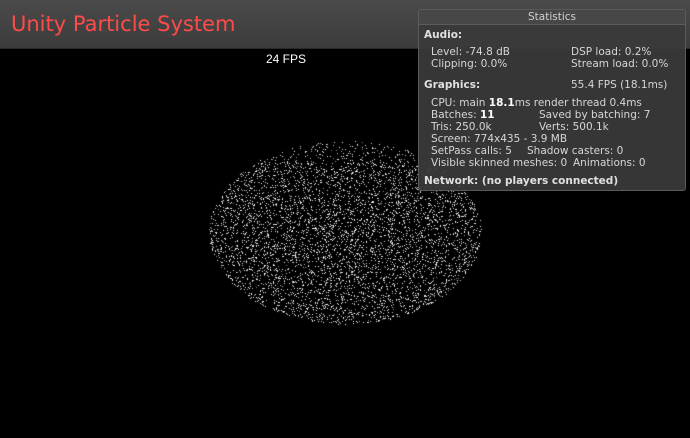 The height and width of the screenshot is (438, 690). What do you see at coordinates (578, 103) in the screenshot?
I see `cpu-rest: ms render thread 0.4ms` at bounding box center [578, 103].